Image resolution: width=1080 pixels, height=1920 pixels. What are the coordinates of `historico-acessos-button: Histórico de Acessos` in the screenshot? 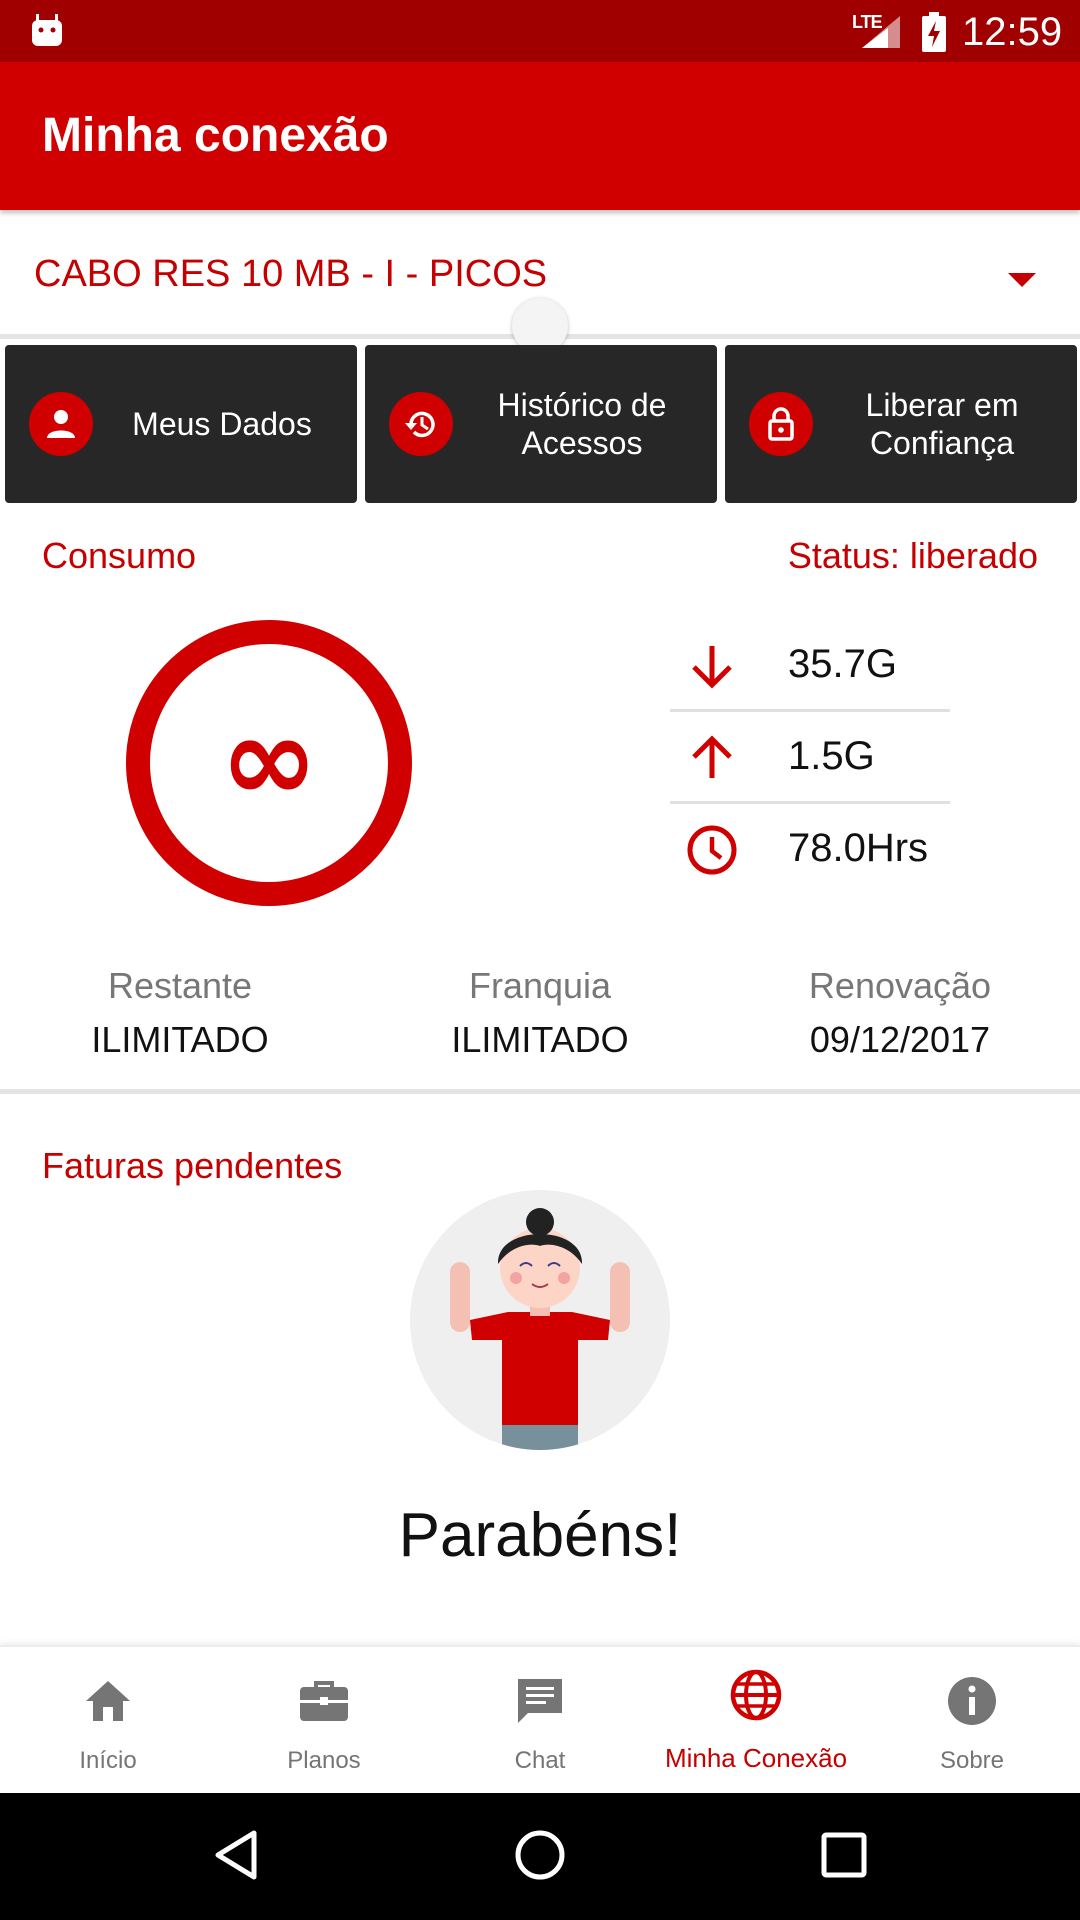 It's located at (541, 424).